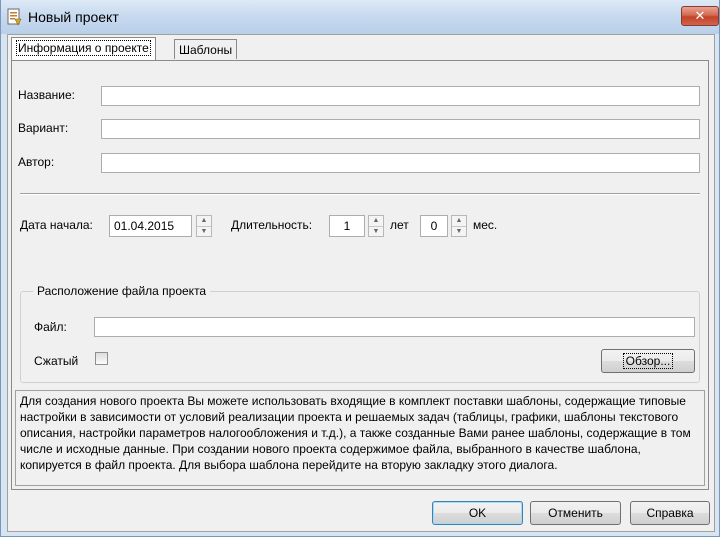 The image size is (720, 540). I want to click on close-icon: ✕, so click(700, 15).